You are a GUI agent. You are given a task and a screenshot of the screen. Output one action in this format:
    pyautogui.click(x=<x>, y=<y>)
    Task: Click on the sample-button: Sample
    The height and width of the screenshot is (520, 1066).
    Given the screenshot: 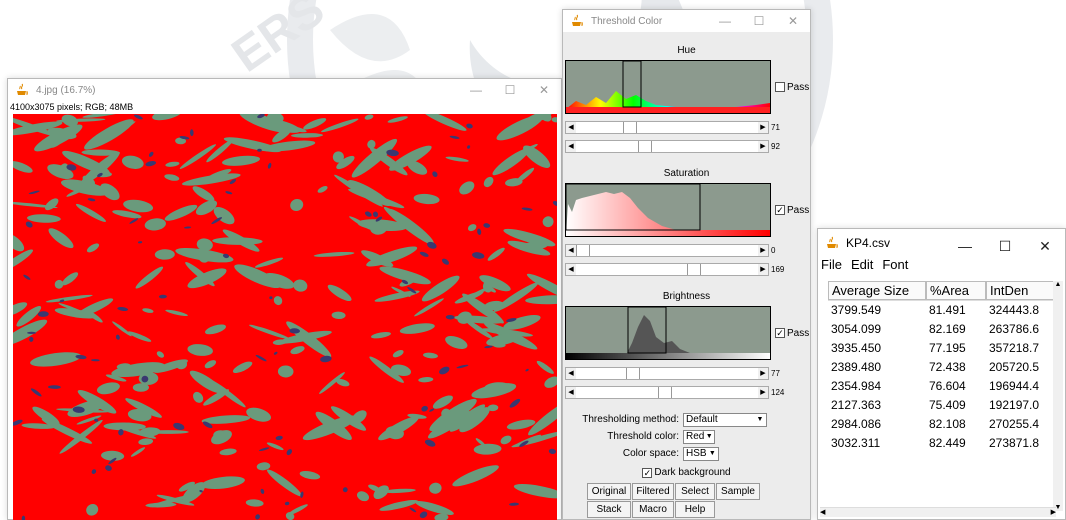 What is the action you would take?
    pyautogui.click(x=738, y=491)
    